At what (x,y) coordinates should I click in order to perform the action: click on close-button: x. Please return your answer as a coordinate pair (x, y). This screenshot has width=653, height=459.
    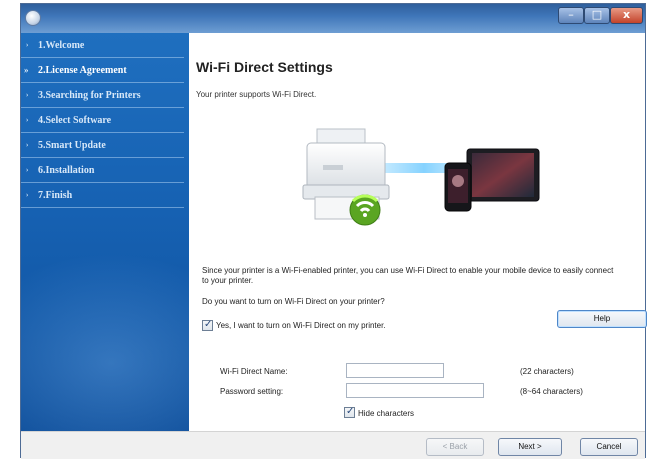
    Looking at the image, I should click on (626, 15).